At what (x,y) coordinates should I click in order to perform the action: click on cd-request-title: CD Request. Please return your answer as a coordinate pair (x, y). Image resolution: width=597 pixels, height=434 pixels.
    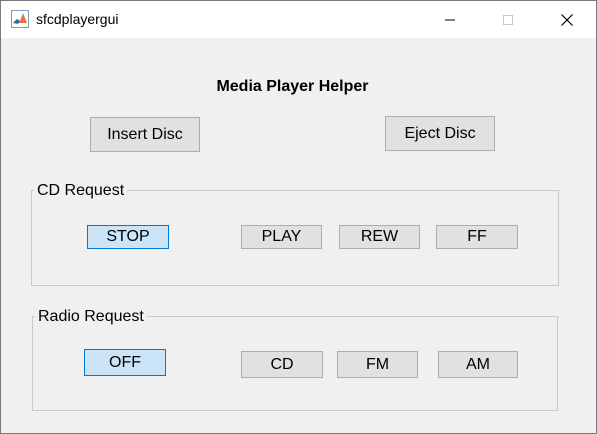
    Looking at the image, I should click on (81, 191).